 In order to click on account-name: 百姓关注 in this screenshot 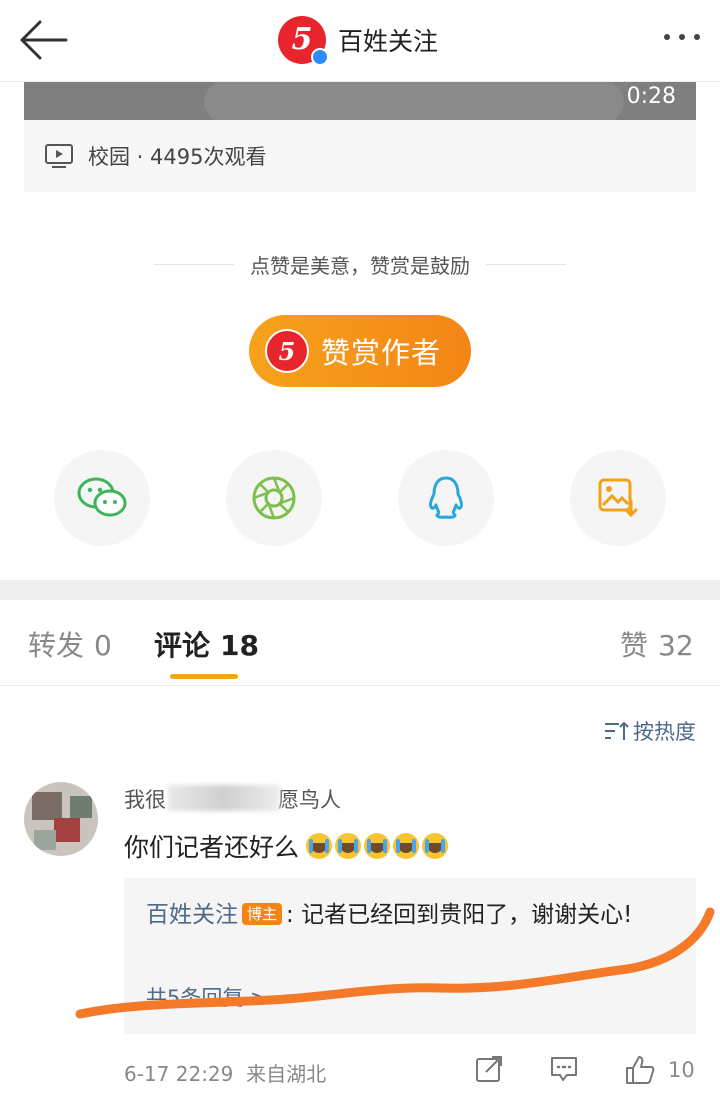, I will do `click(388, 41)`.